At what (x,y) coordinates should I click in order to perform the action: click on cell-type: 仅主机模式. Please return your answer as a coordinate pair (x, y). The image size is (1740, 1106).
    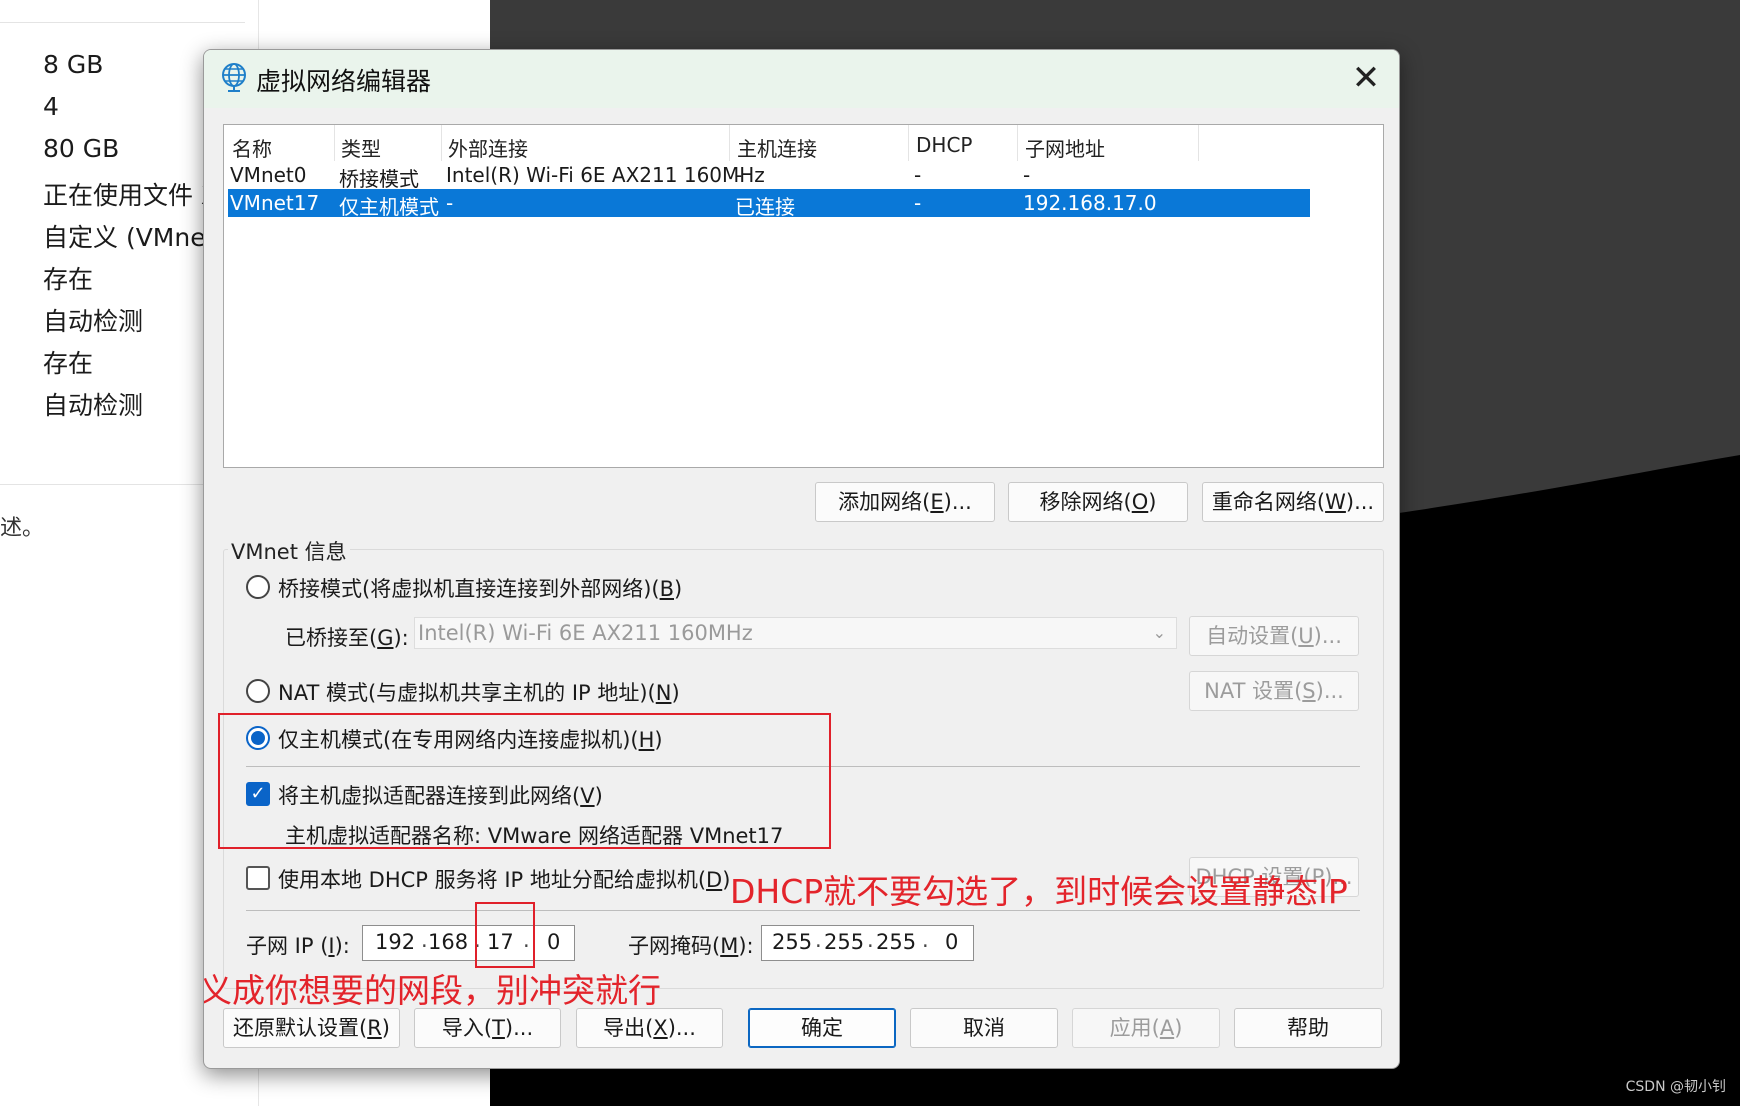
    Looking at the image, I should click on (389, 207).